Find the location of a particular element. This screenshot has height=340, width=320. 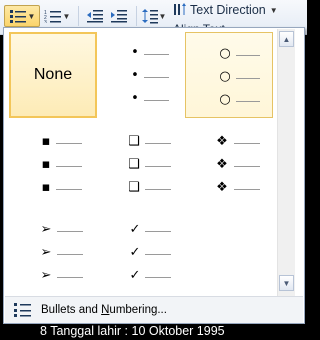

line-spacing-button: ▼ is located at coordinates (154, 16).